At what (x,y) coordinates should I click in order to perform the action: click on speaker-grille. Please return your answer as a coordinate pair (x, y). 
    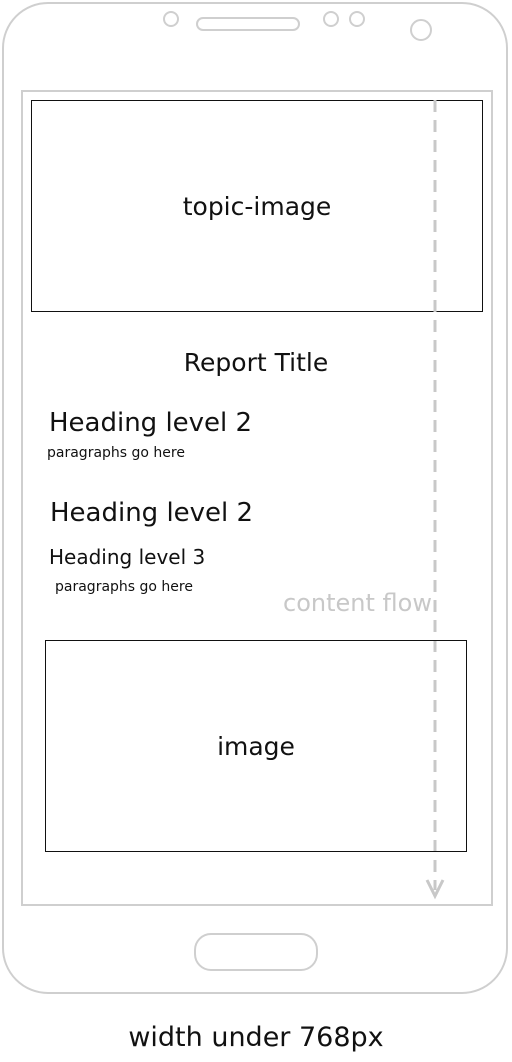
    Looking at the image, I should click on (248, 24).